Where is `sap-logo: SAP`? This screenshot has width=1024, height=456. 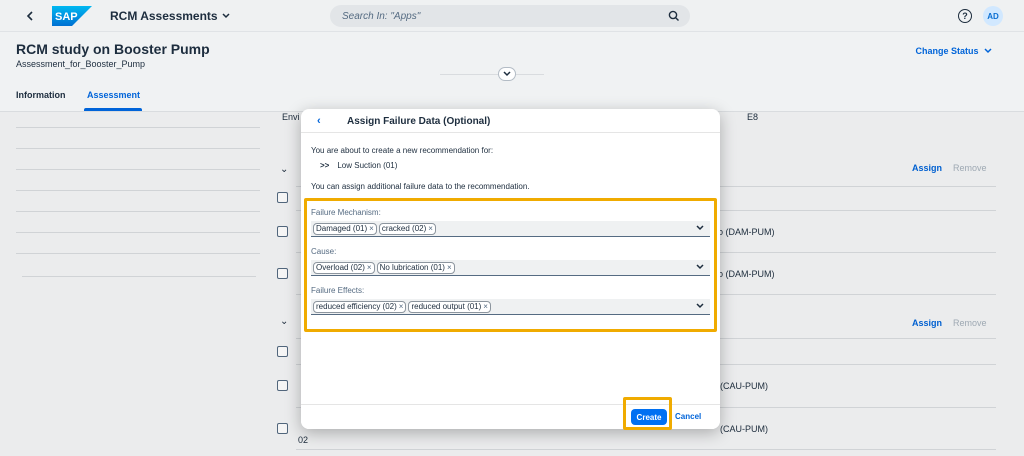
sap-logo: SAP is located at coordinates (72, 16).